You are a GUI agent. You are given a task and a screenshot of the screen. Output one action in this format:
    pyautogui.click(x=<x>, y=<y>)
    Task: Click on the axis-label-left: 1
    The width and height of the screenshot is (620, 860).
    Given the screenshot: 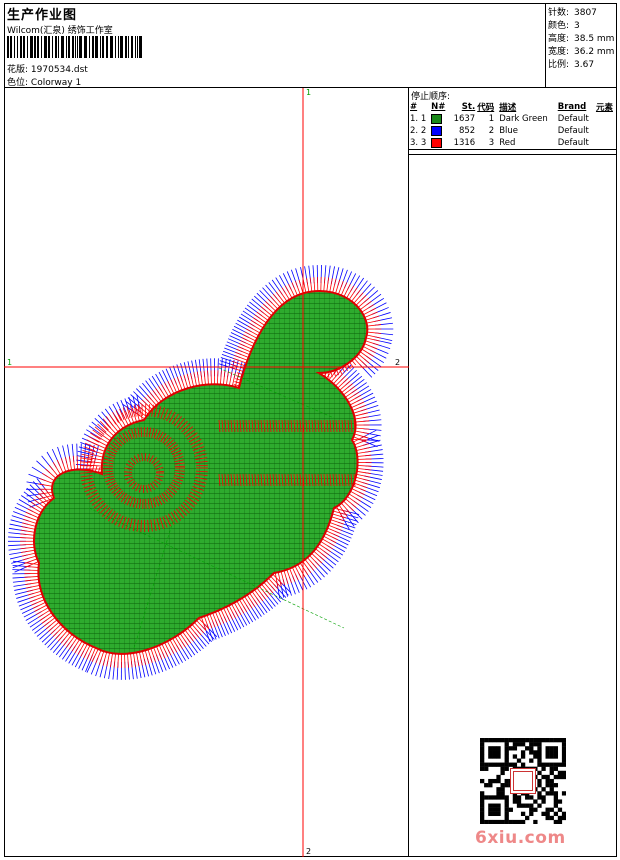 What is the action you would take?
    pyautogui.click(x=10, y=362)
    